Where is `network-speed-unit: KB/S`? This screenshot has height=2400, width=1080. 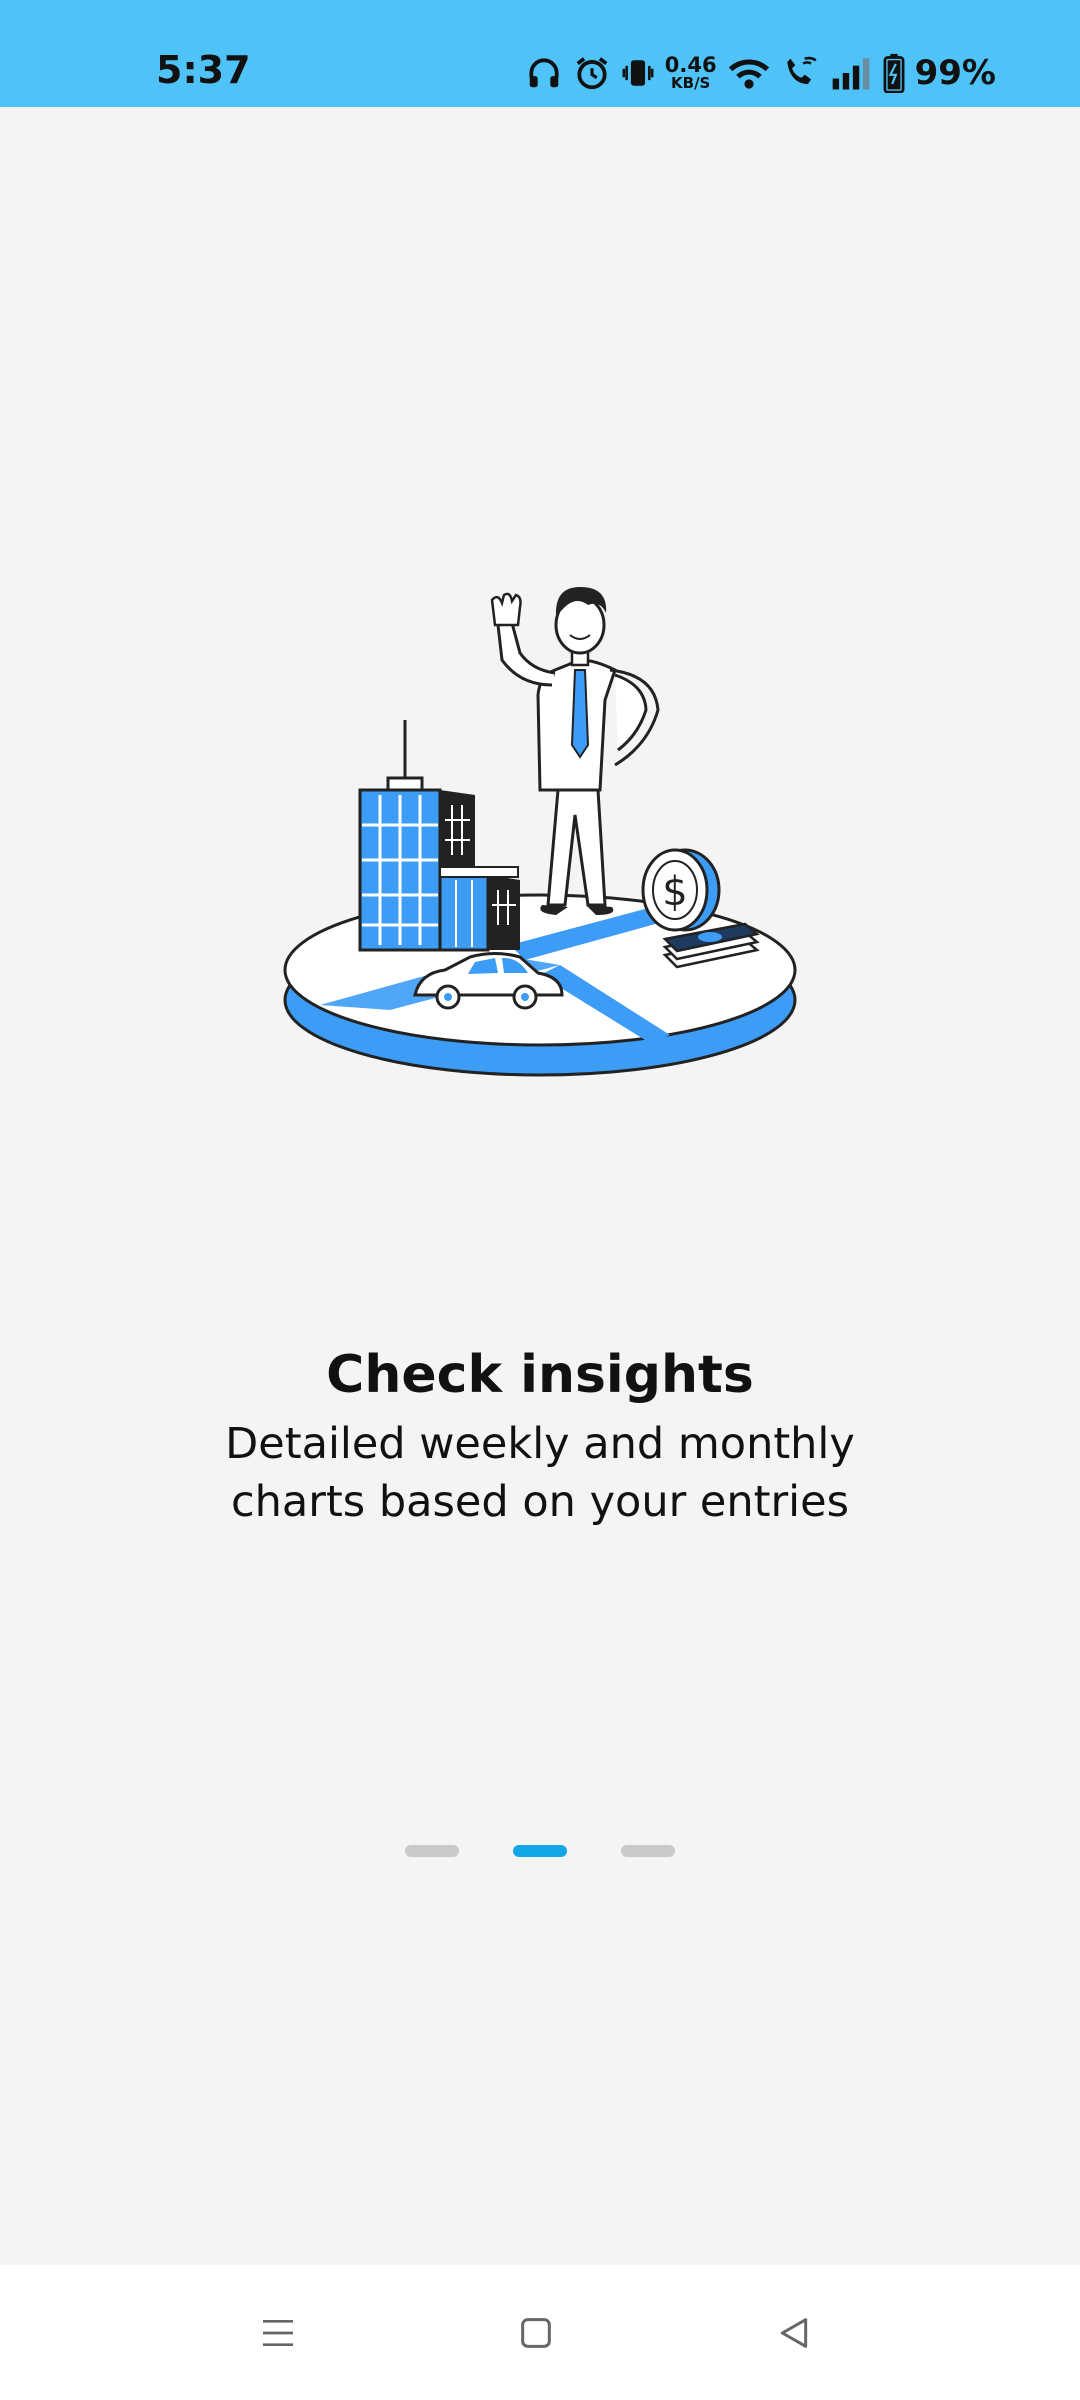 network-speed-unit: KB/S is located at coordinates (691, 83).